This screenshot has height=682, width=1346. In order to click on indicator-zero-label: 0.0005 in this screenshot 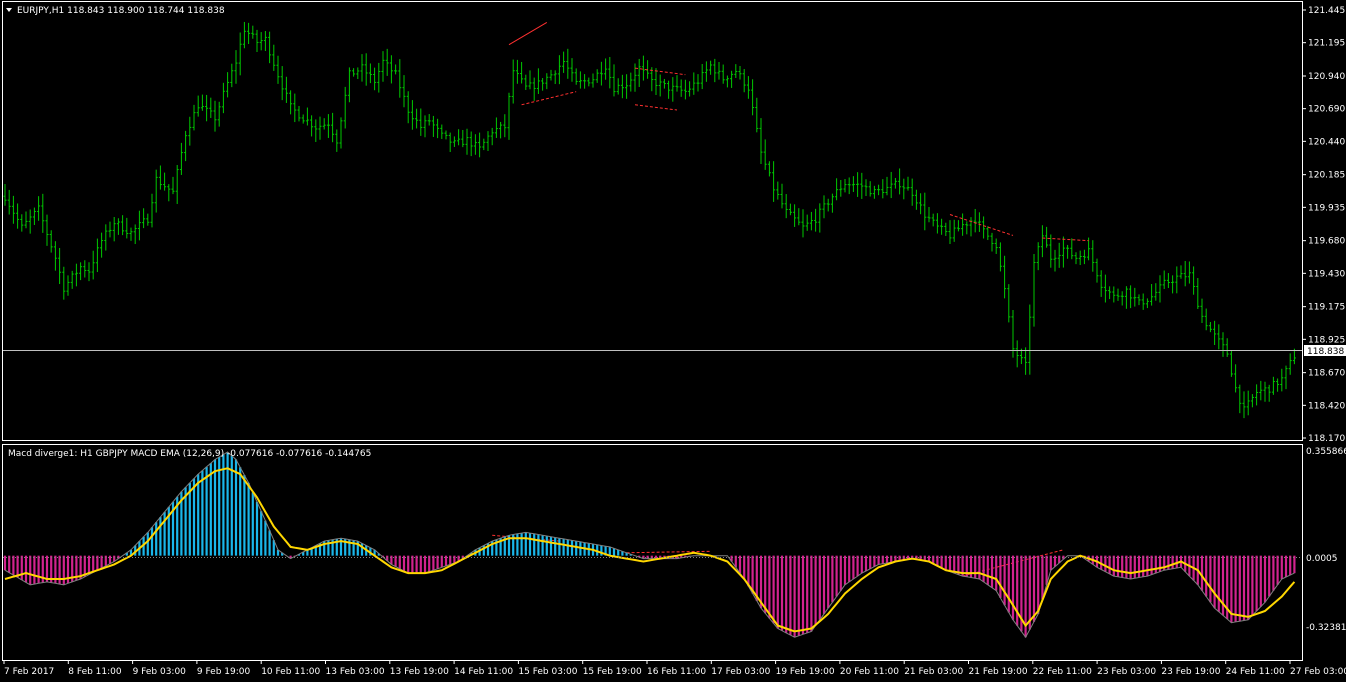, I will do `click(1322, 559)`.